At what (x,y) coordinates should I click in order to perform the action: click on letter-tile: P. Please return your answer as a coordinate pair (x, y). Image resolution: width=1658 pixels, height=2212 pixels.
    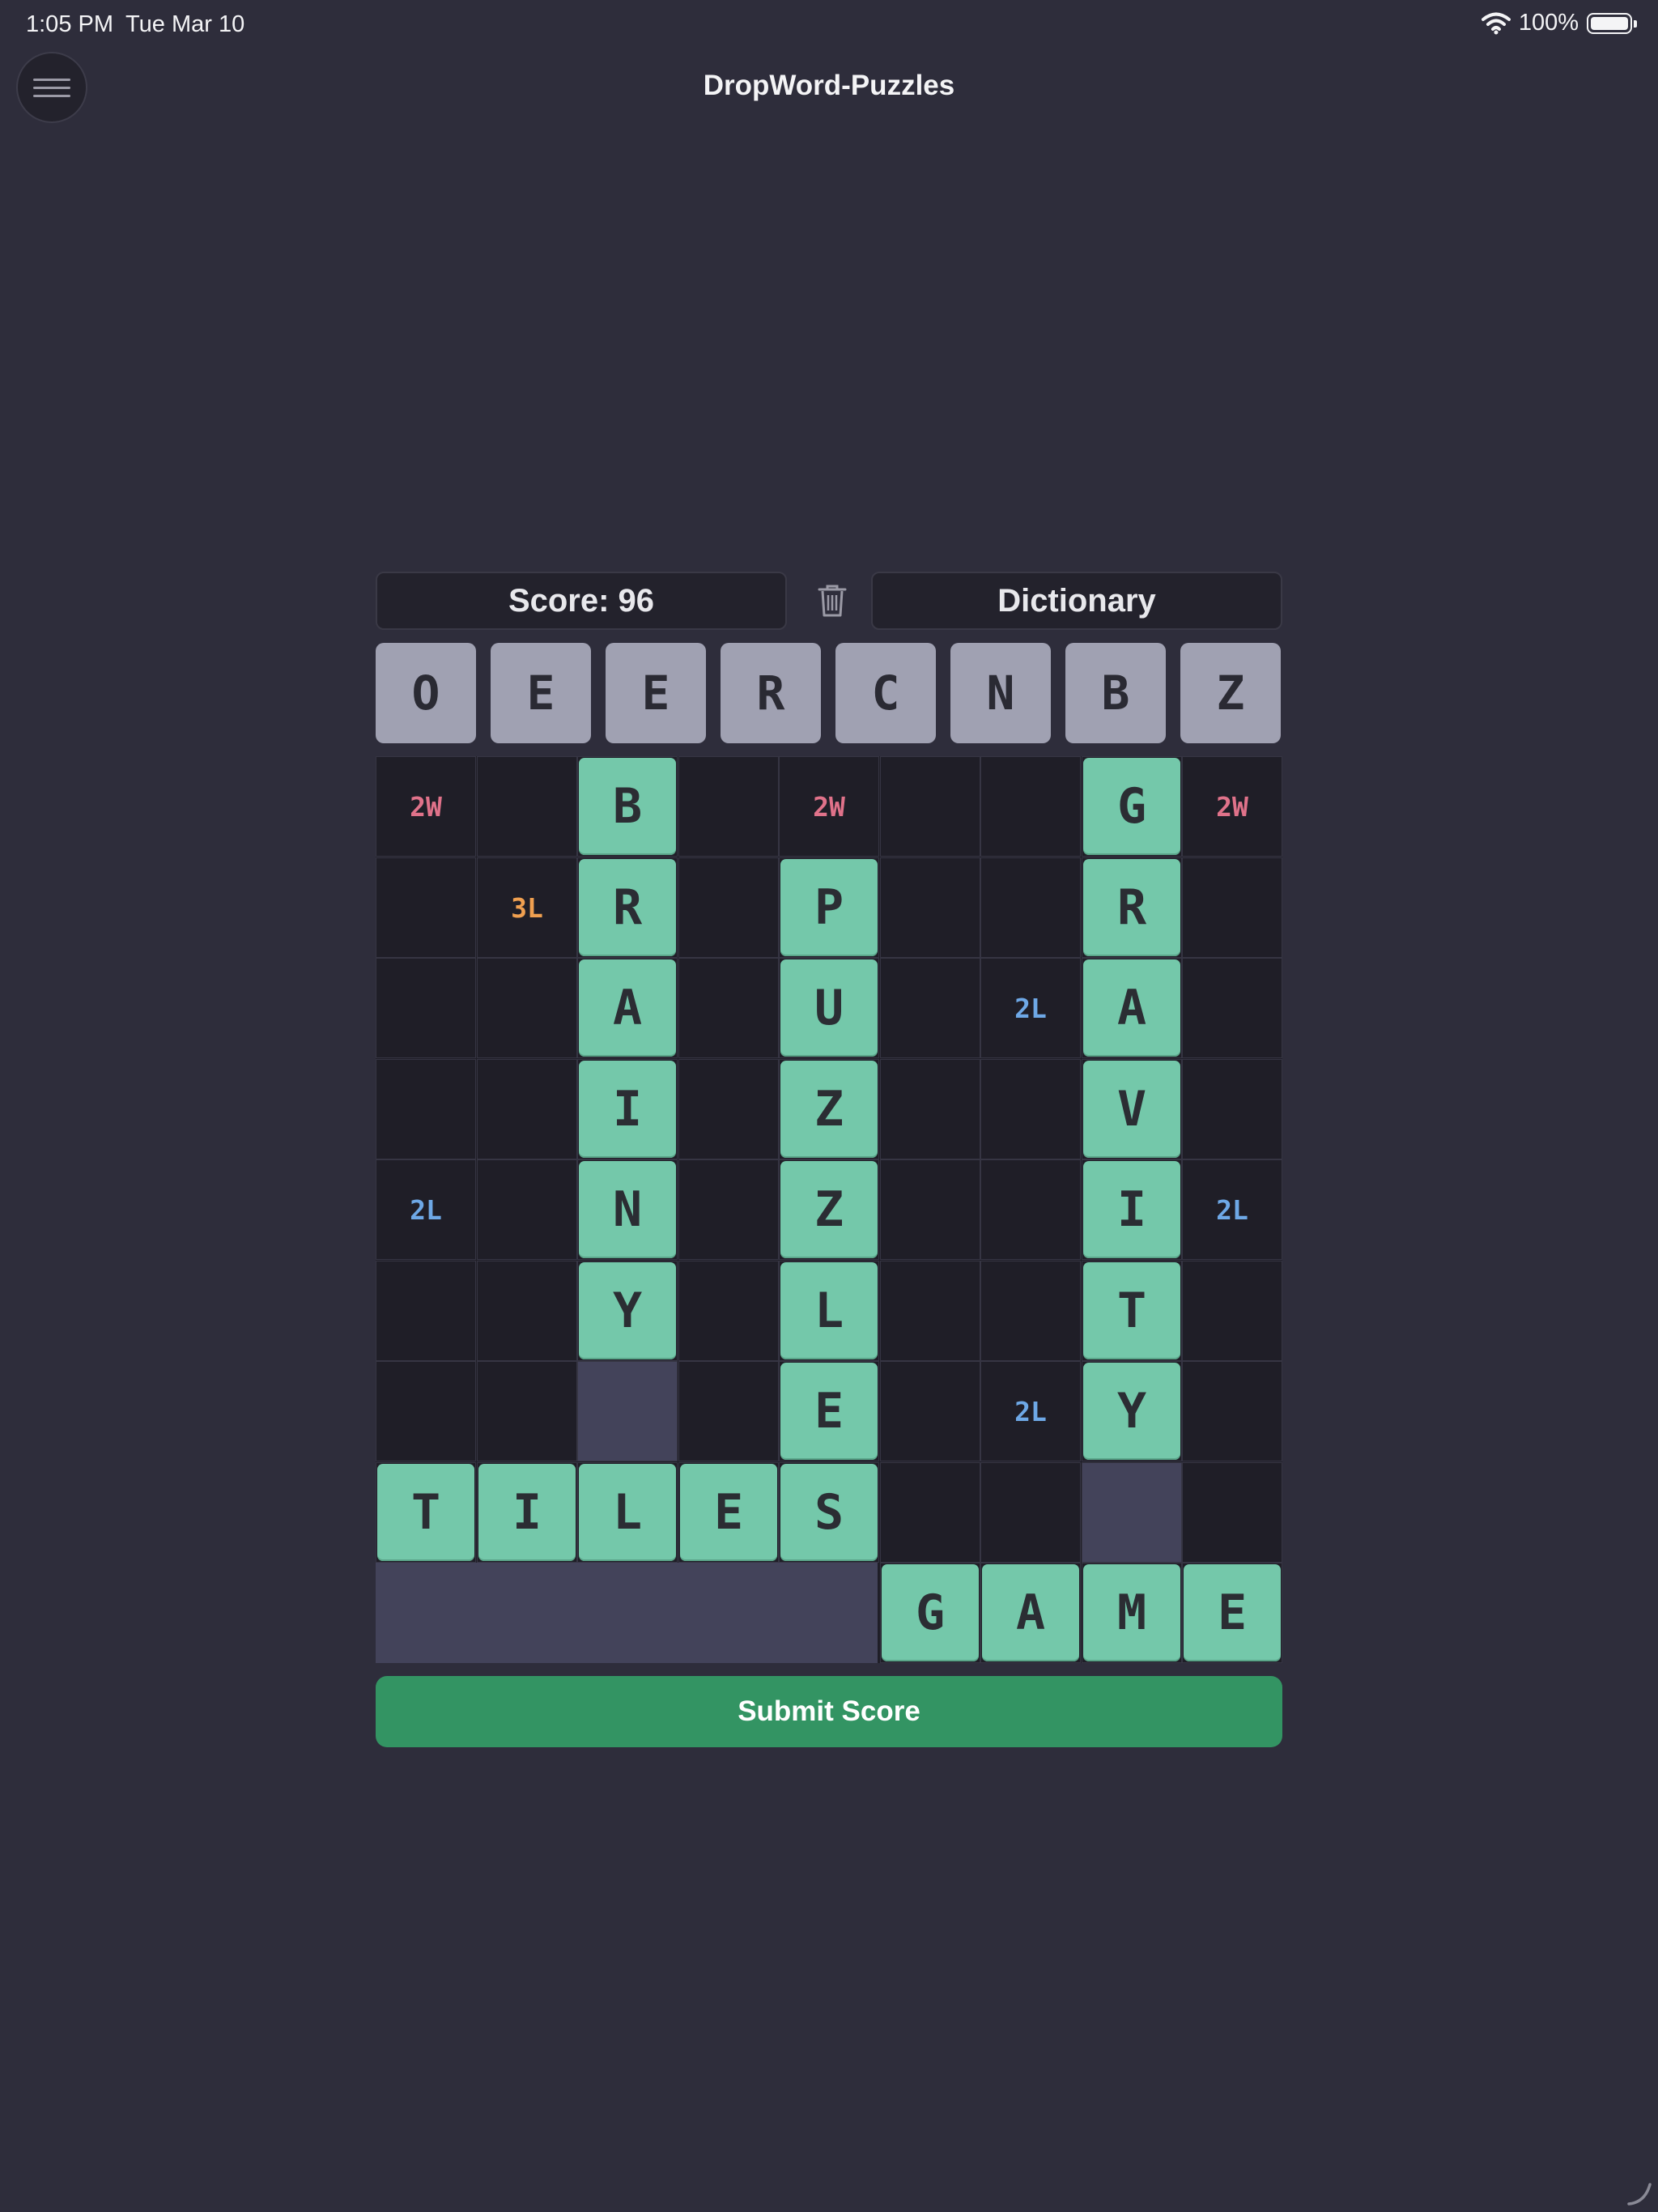
    Looking at the image, I should click on (829, 908).